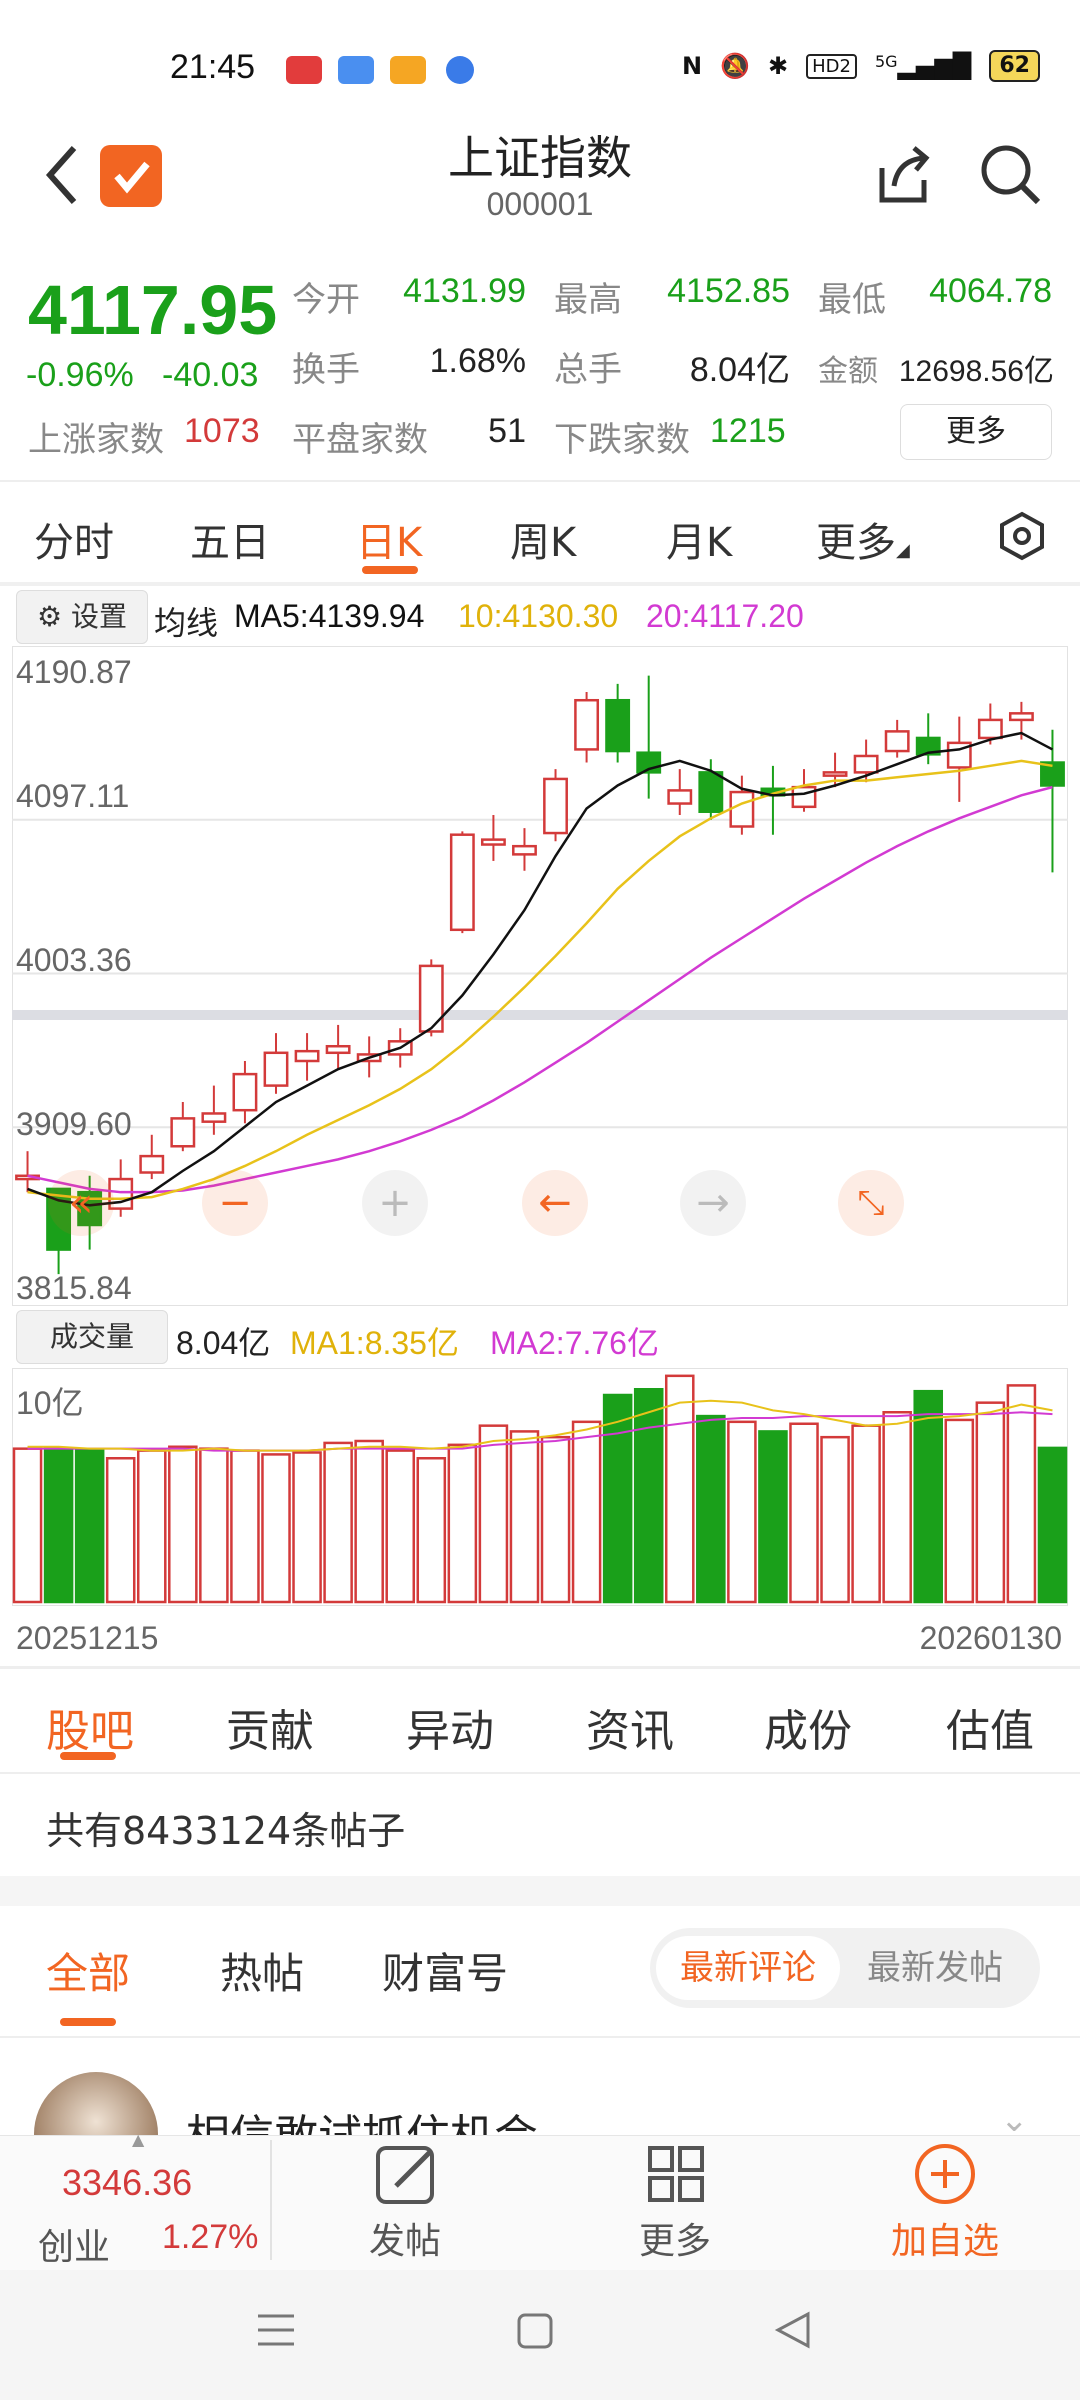 The width and height of the screenshot is (1080, 2400). What do you see at coordinates (976, 432) in the screenshot?
I see `quote-more-button: 更多` at bounding box center [976, 432].